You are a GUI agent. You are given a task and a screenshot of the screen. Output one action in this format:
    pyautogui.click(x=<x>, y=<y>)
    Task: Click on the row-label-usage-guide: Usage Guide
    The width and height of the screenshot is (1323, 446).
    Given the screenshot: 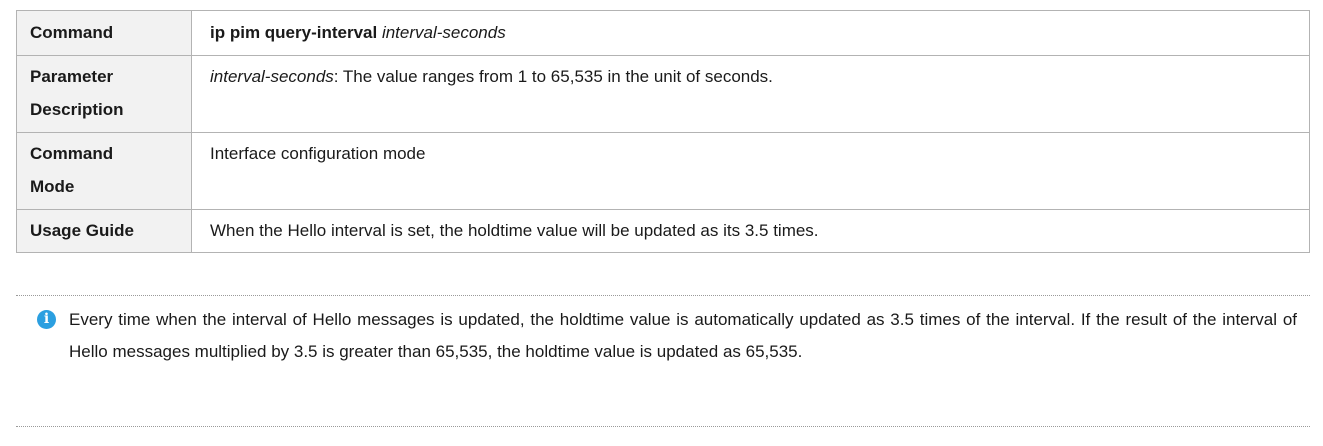 What is the action you would take?
    pyautogui.click(x=104, y=231)
    